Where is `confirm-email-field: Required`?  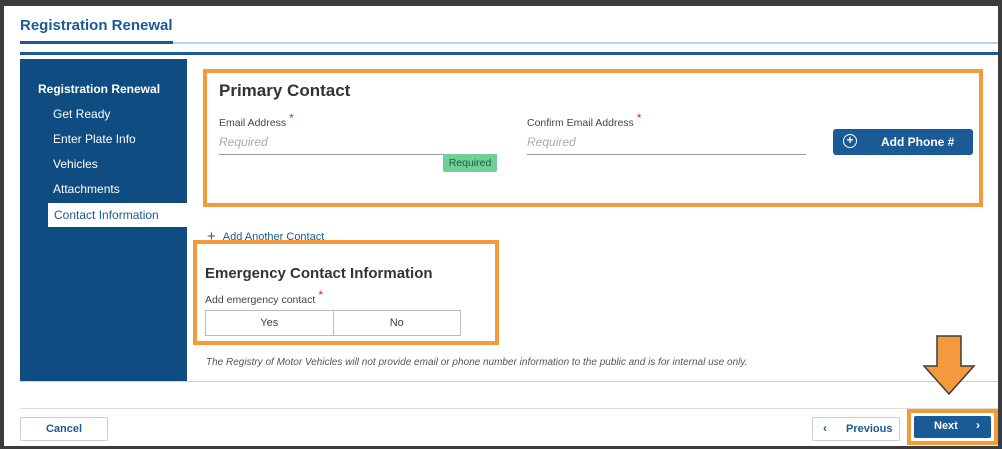 confirm-email-field: Required is located at coordinates (666, 143).